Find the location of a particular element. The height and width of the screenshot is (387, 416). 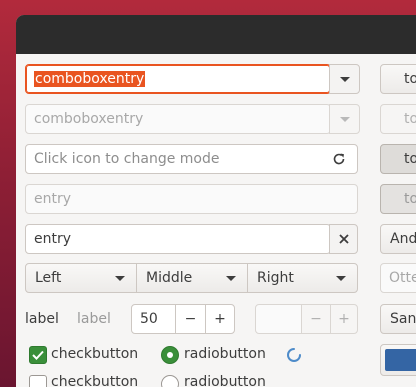

spin-entry: 50 is located at coordinates (153, 319).